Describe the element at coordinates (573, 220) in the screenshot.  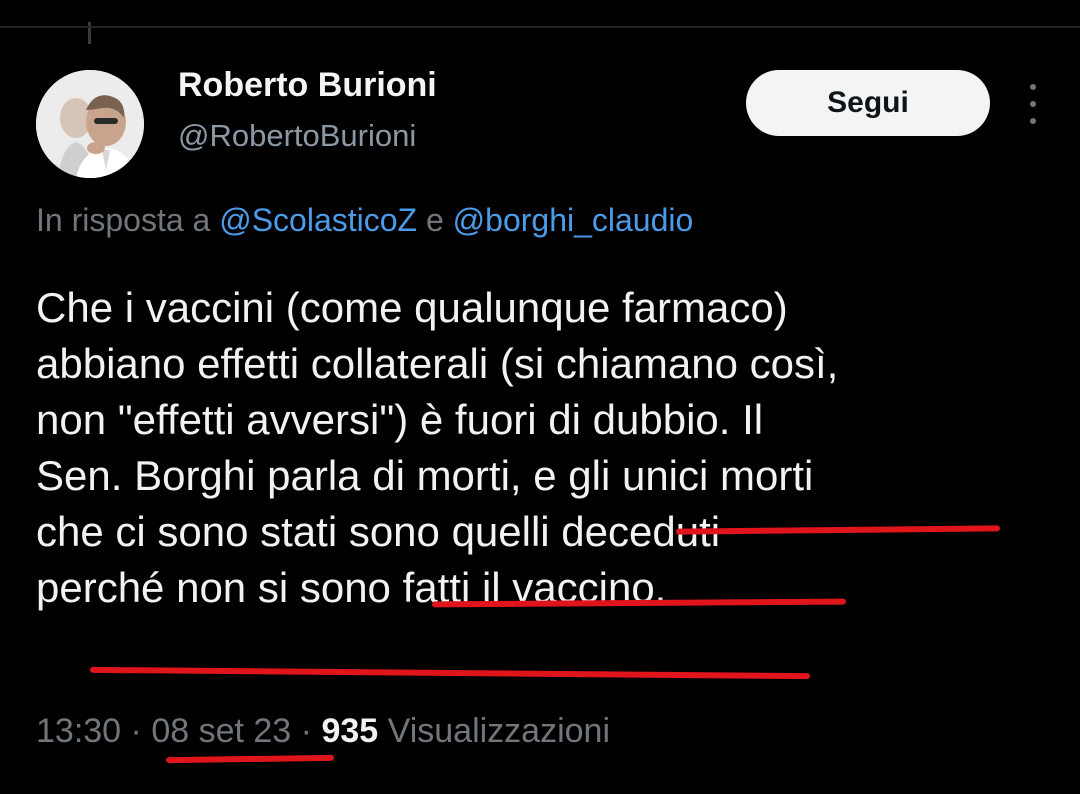
I see `mention-link: @borghi_claudio` at that location.